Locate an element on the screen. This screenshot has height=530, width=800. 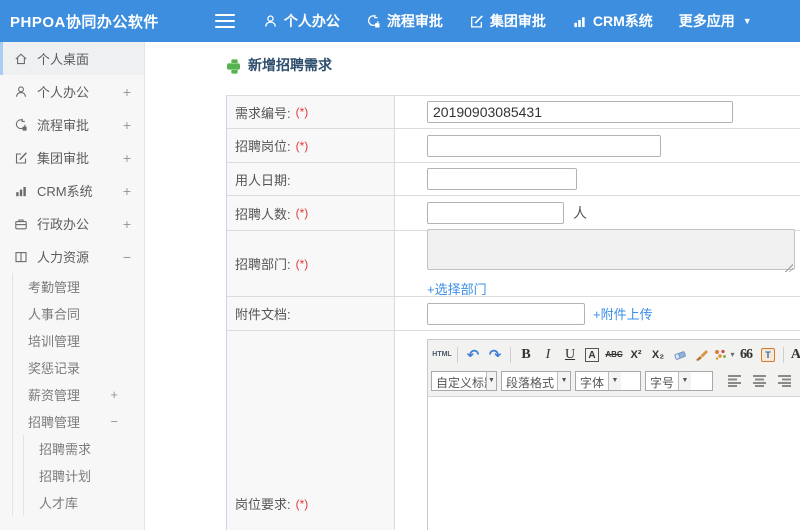
sidebar-item-recruit-demand: 招聘需求 is located at coordinates (84, 448).